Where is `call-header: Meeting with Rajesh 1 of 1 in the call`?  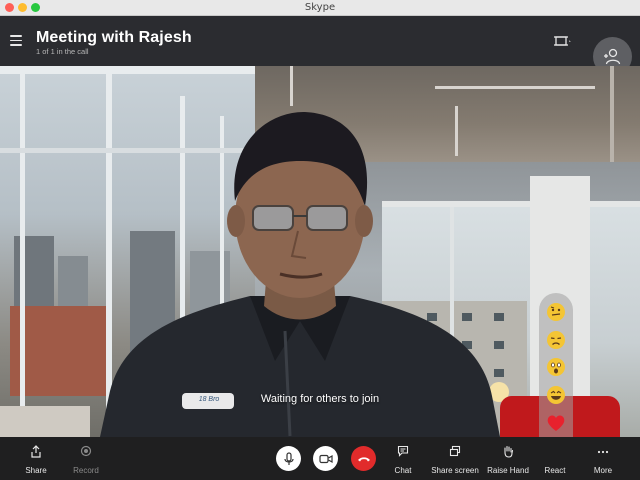
call-header: Meeting with Rajesh 1 of 1 in the call is located at coordinates (320, 46).